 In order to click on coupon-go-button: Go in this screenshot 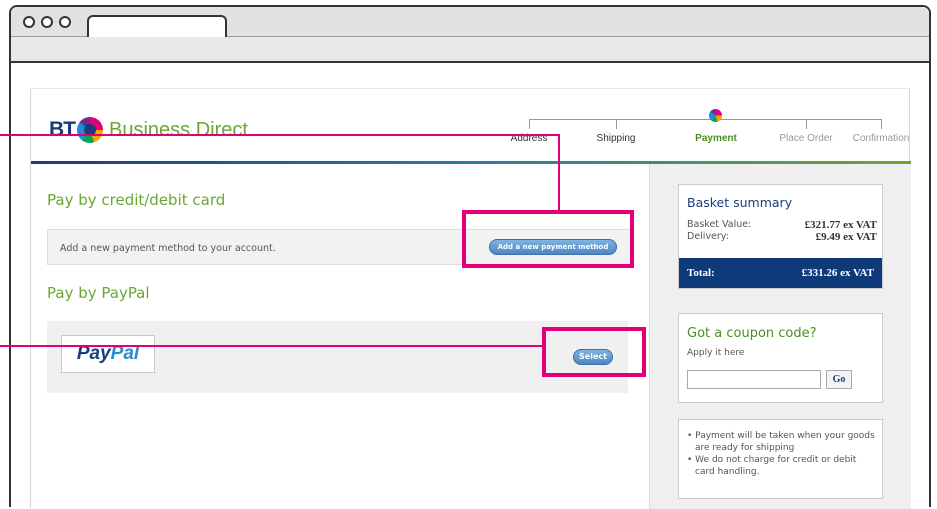, I will do `click(839, 379)`.